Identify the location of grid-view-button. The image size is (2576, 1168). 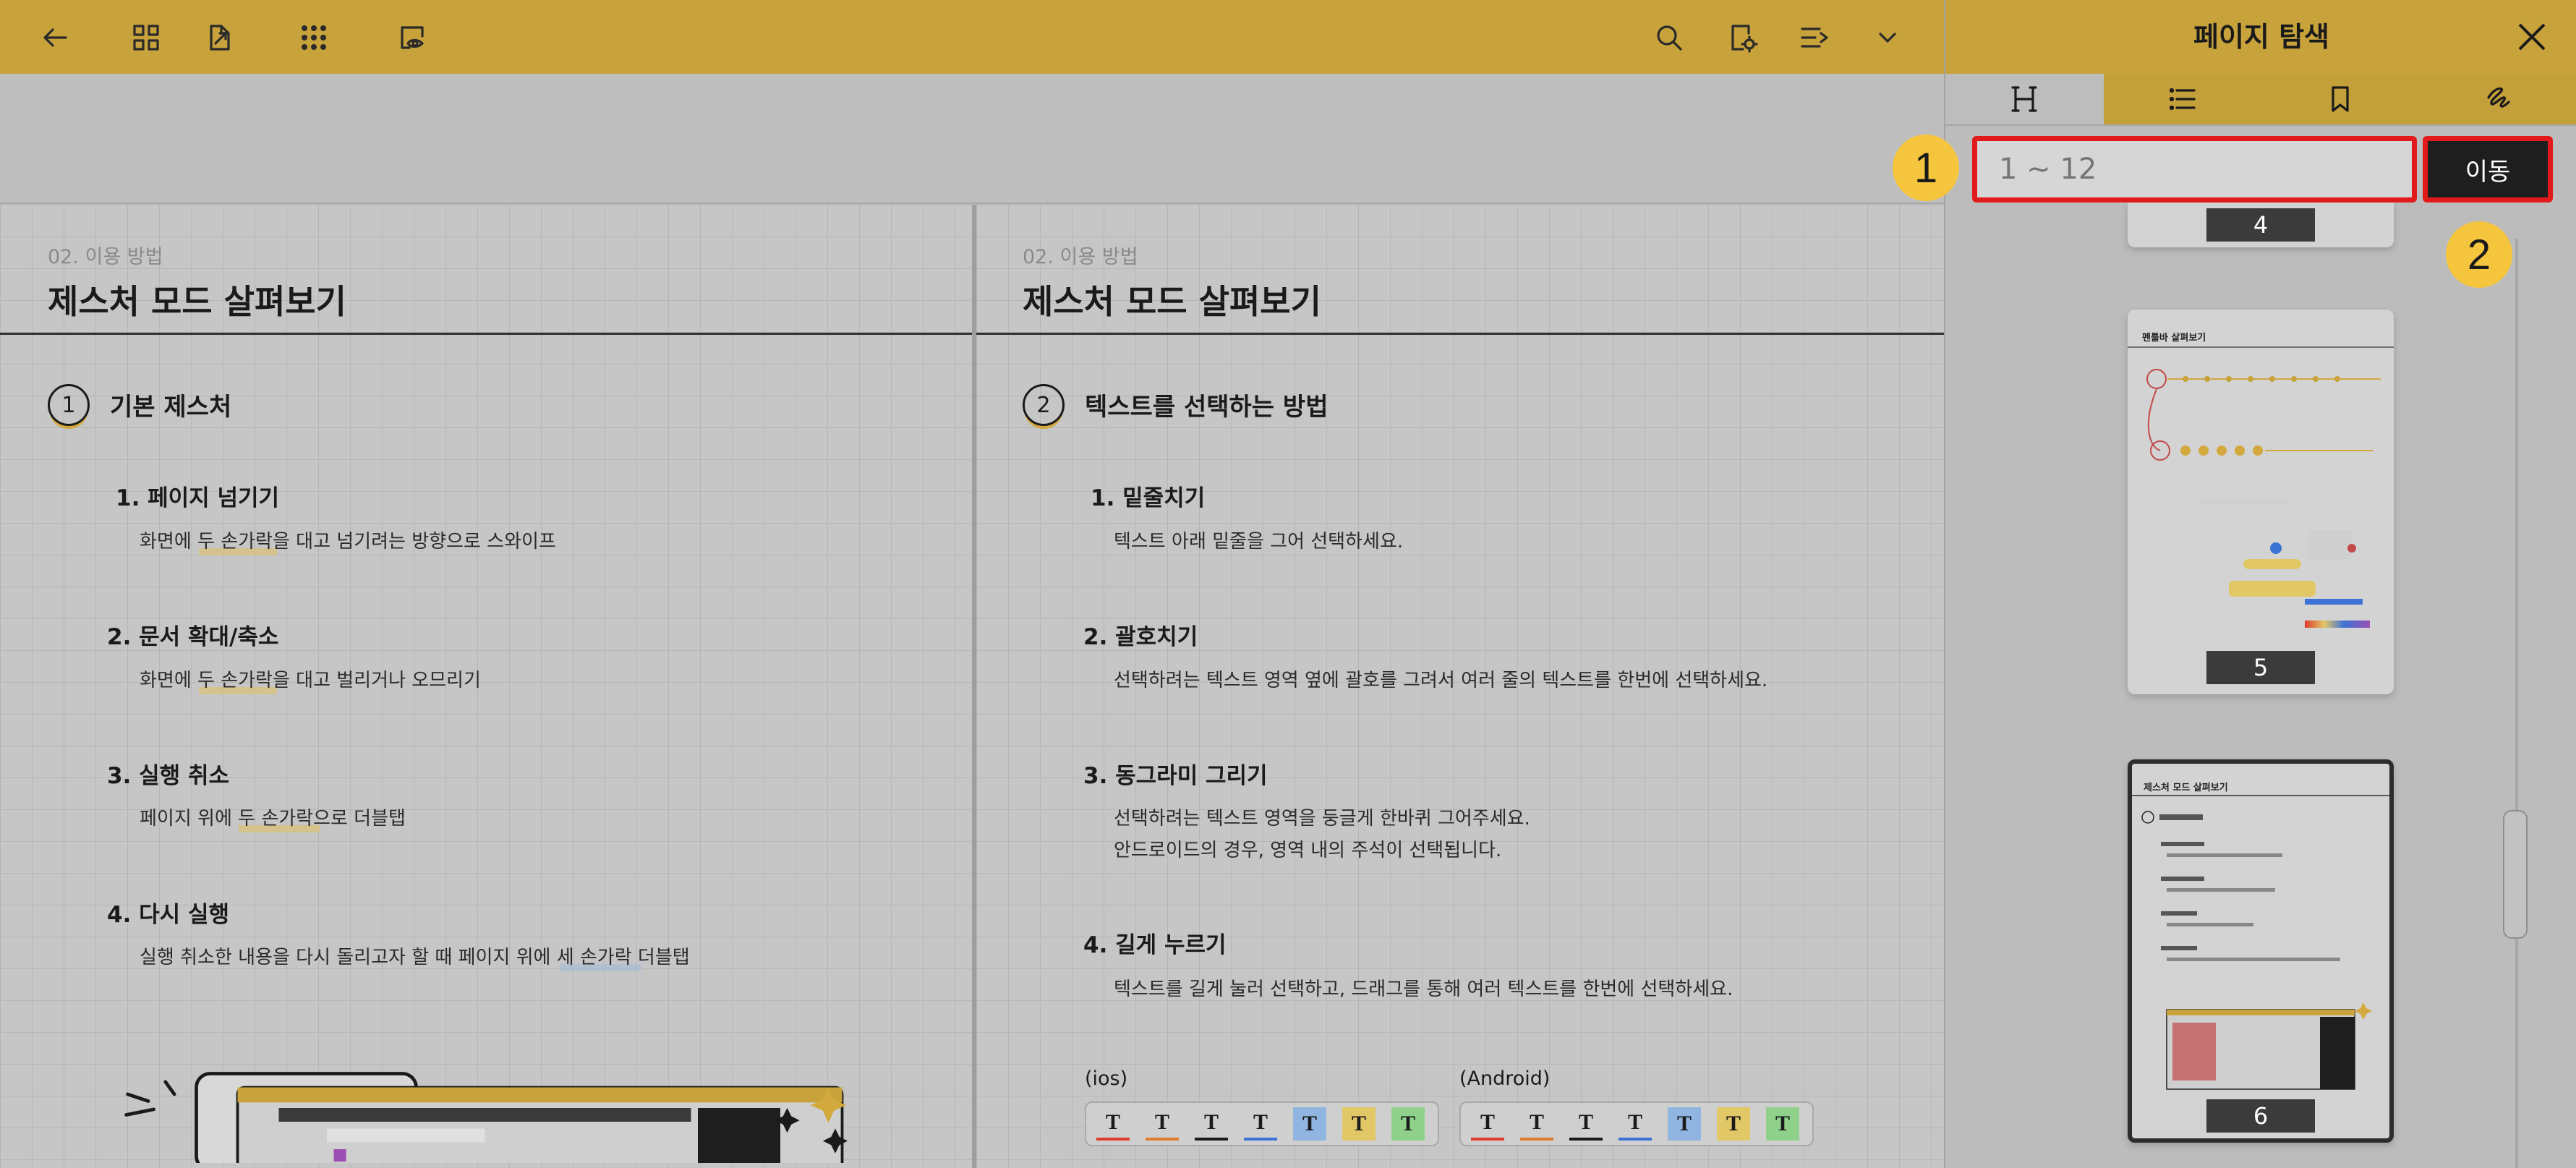
(146, 37).